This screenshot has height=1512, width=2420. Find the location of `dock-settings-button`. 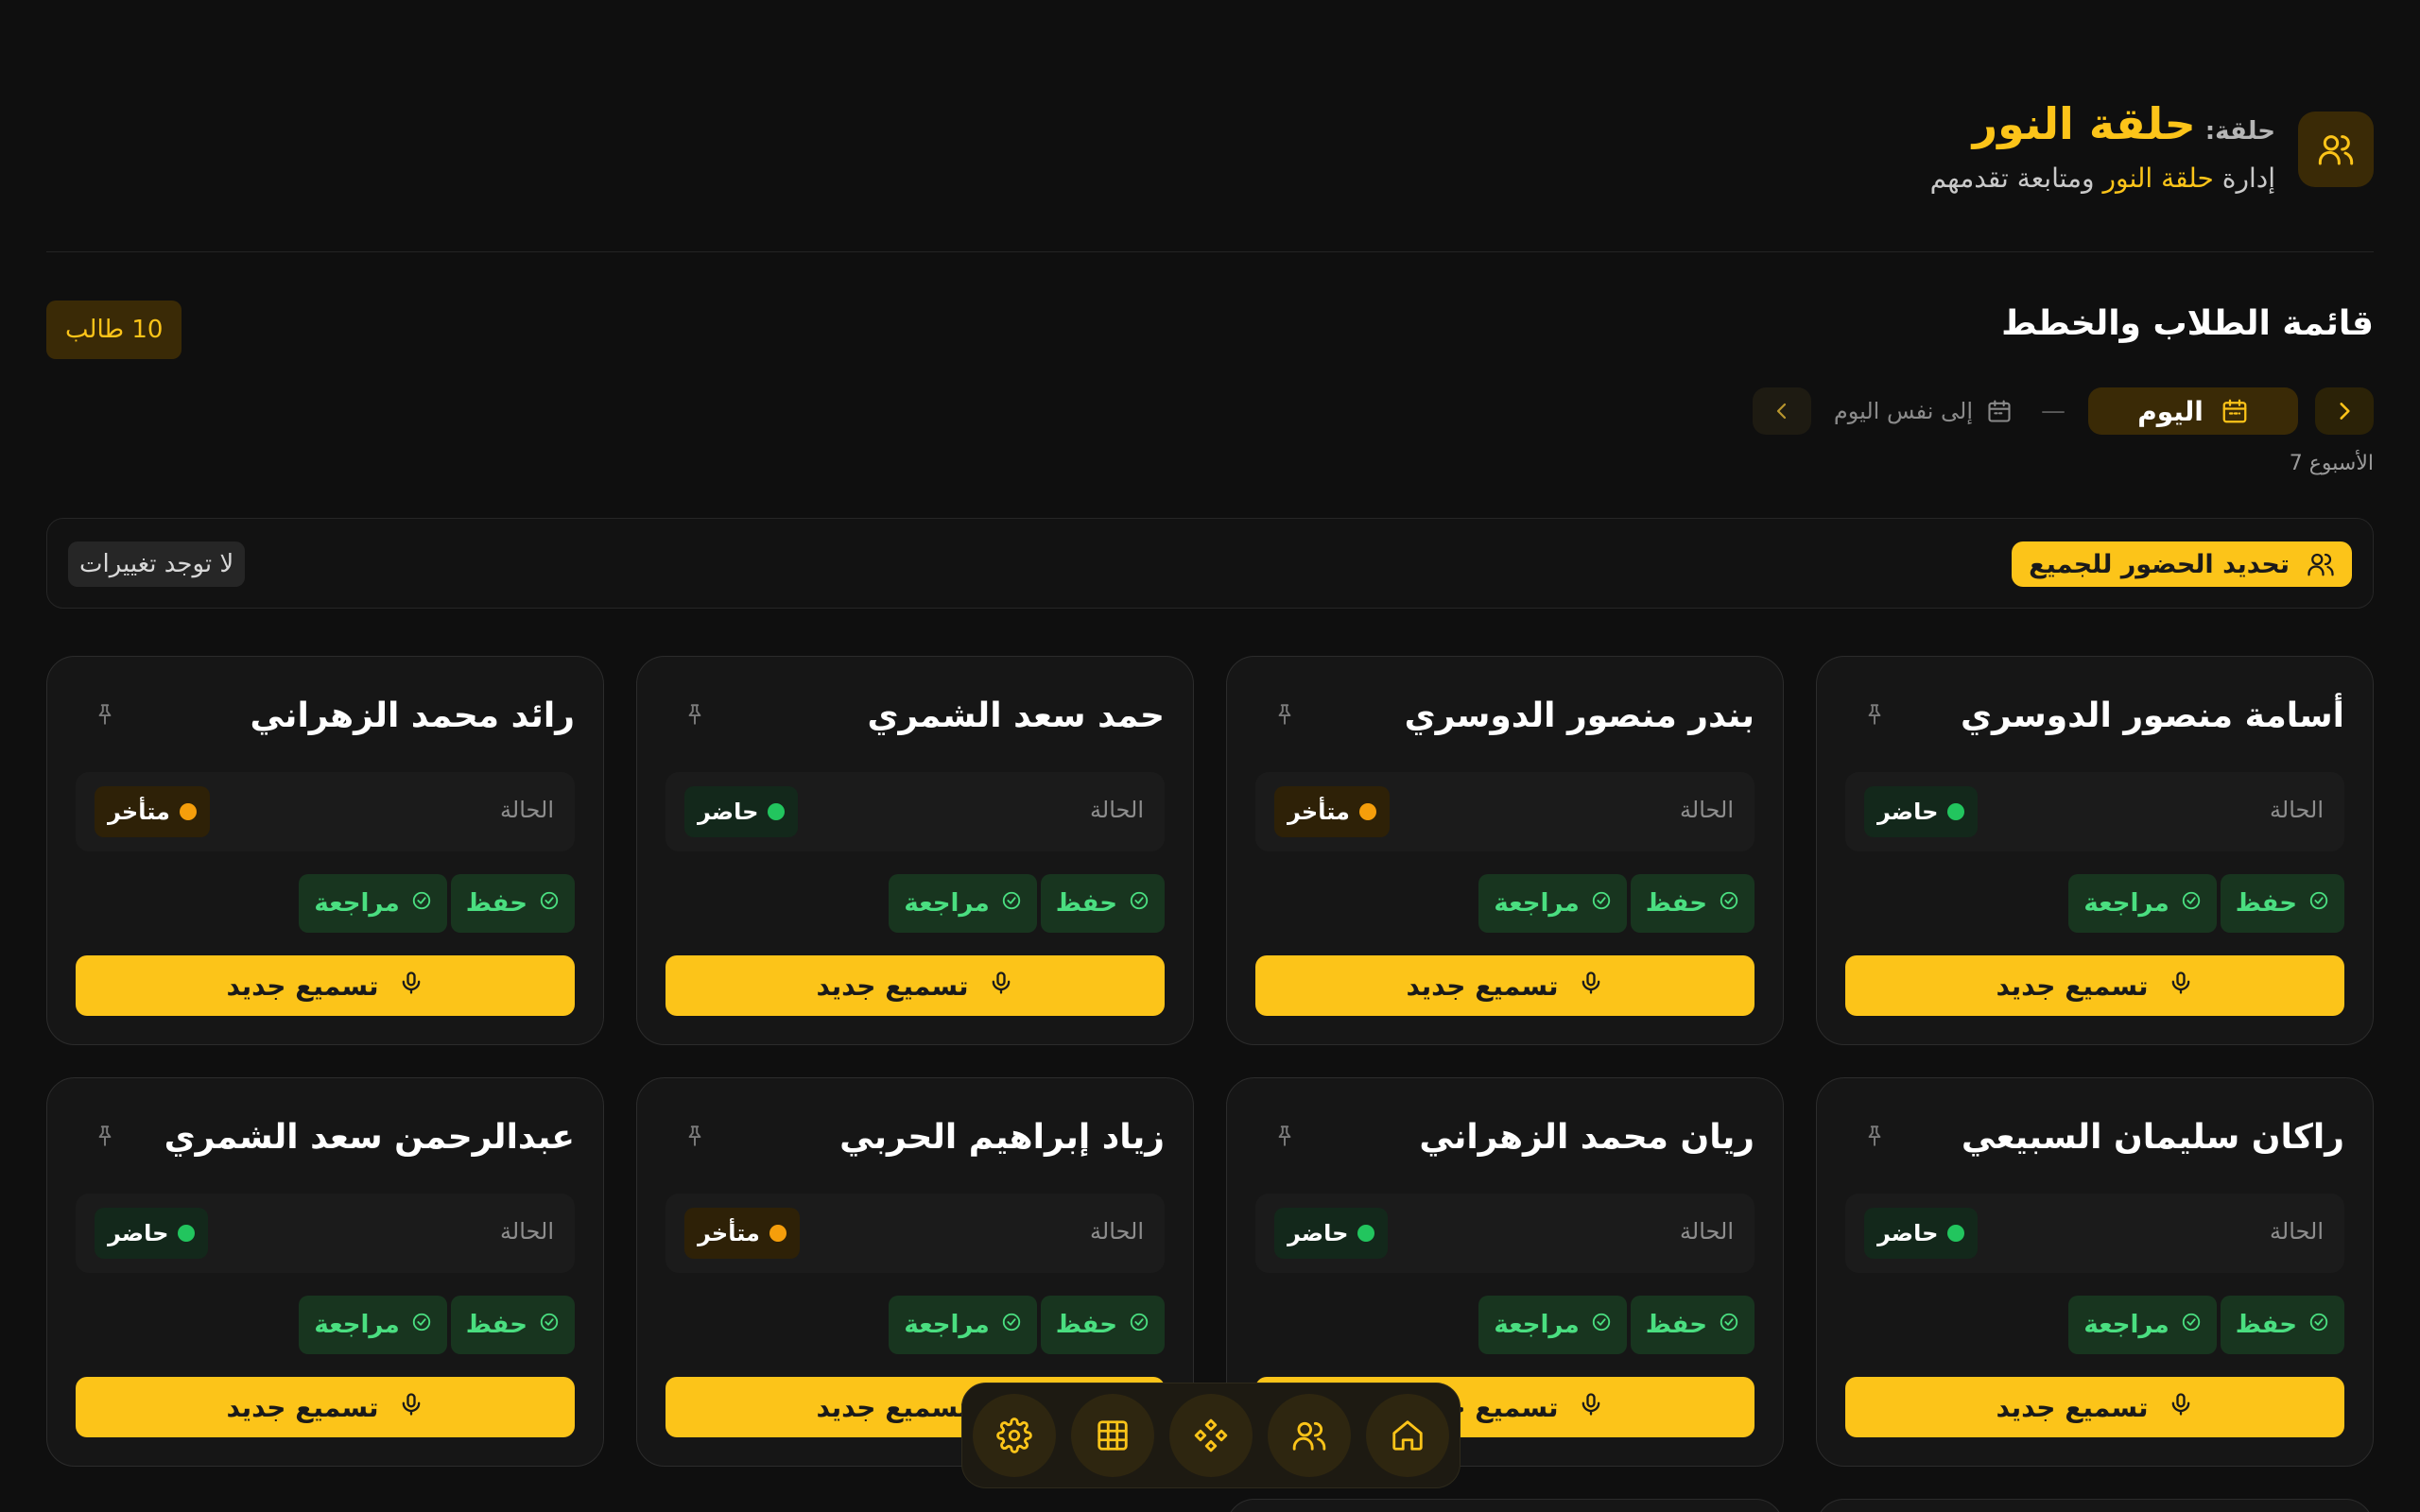

dock-settings-button is located at coordinates (1014, 1435).